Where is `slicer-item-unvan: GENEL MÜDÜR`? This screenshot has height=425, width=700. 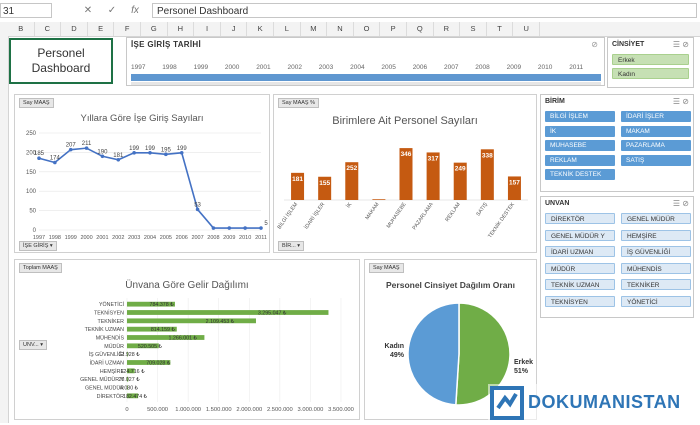
slicer-item-unvan: GENEL MÜDÜR is located at coordinates (656, 218).